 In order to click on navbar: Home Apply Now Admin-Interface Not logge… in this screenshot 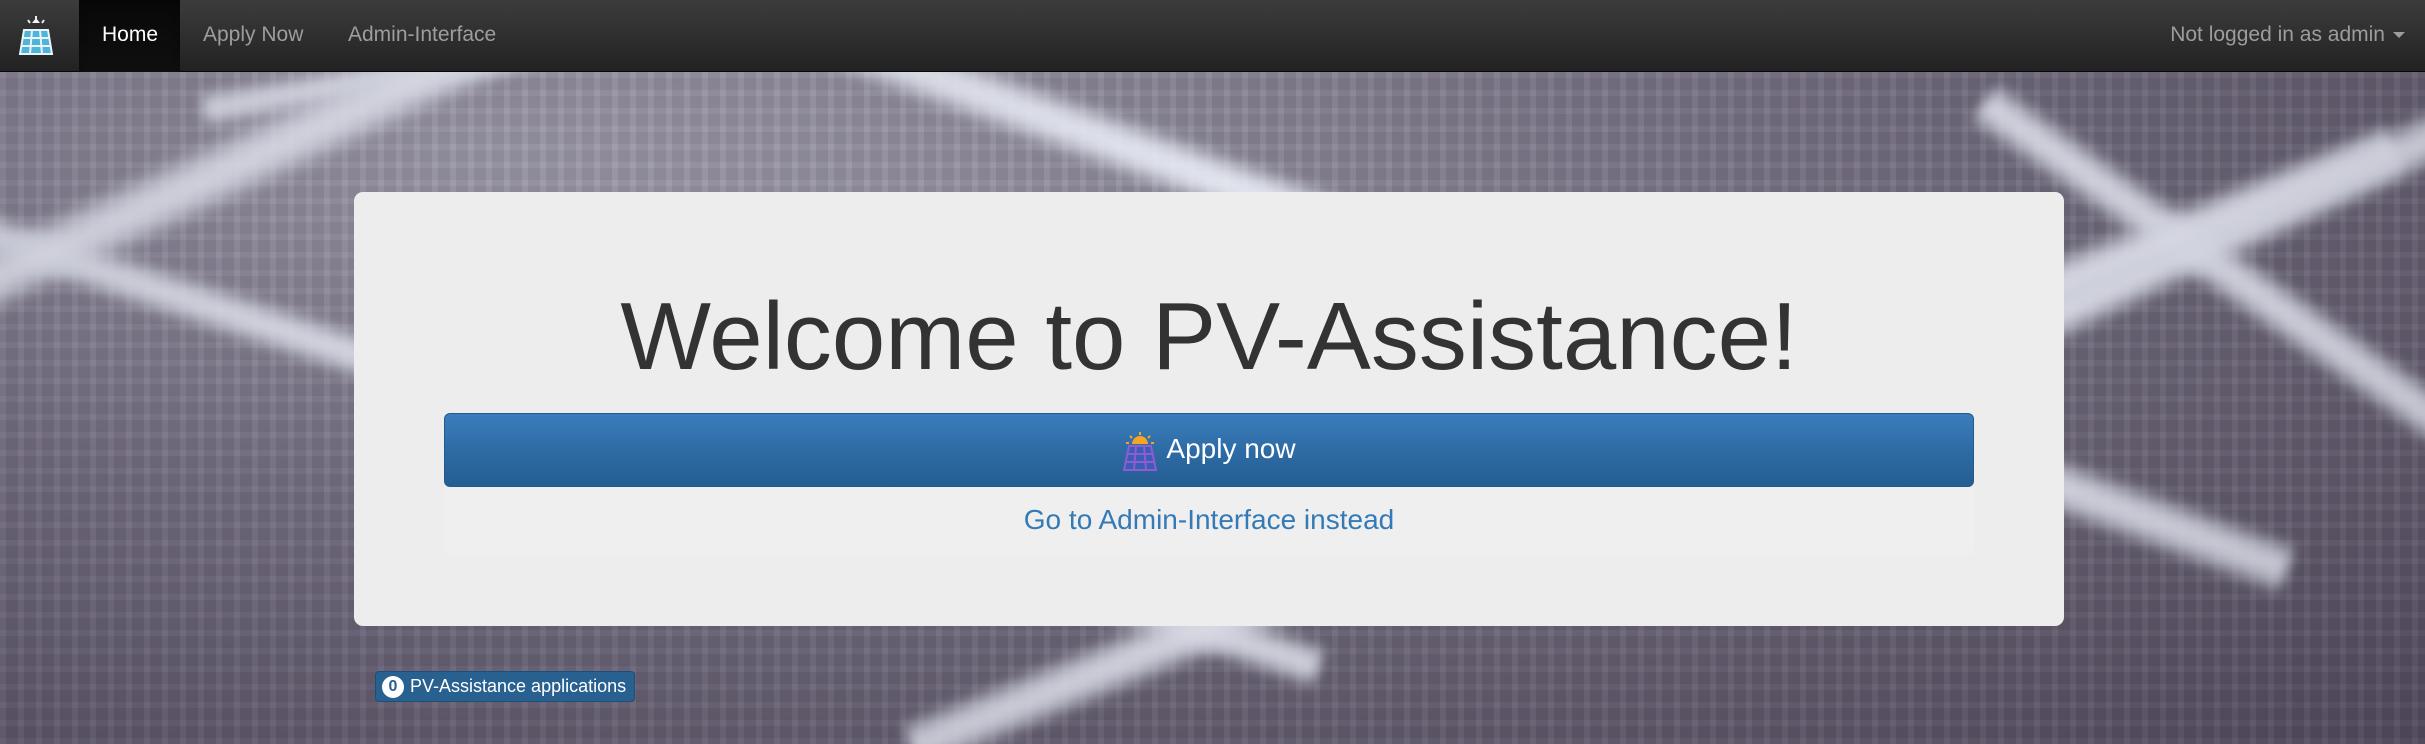, I will do `click(1212, 36)`.